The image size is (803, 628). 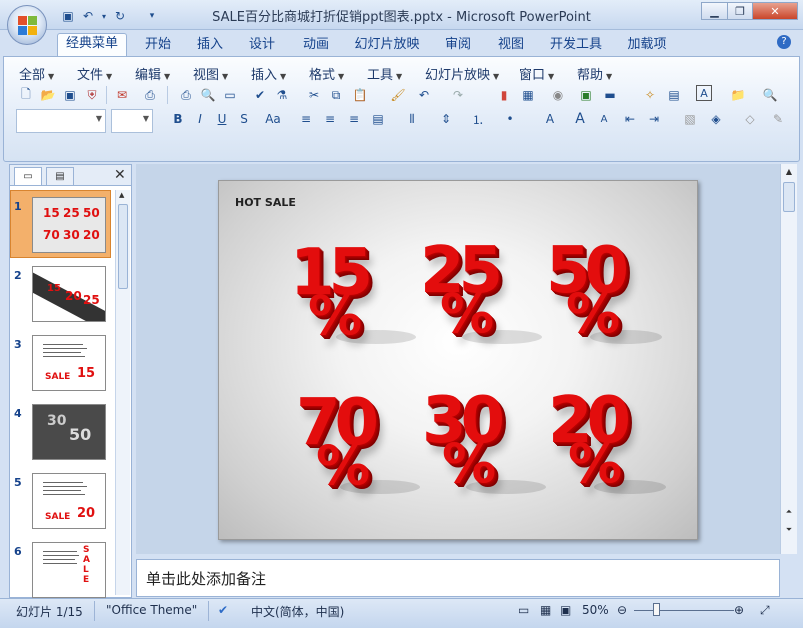 I want to click on slides-tab: ▭, so click(x=28, y=176).